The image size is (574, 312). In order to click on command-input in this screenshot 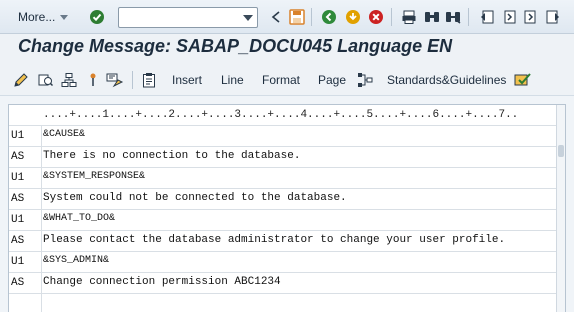, I will do `click(177, 17)`.